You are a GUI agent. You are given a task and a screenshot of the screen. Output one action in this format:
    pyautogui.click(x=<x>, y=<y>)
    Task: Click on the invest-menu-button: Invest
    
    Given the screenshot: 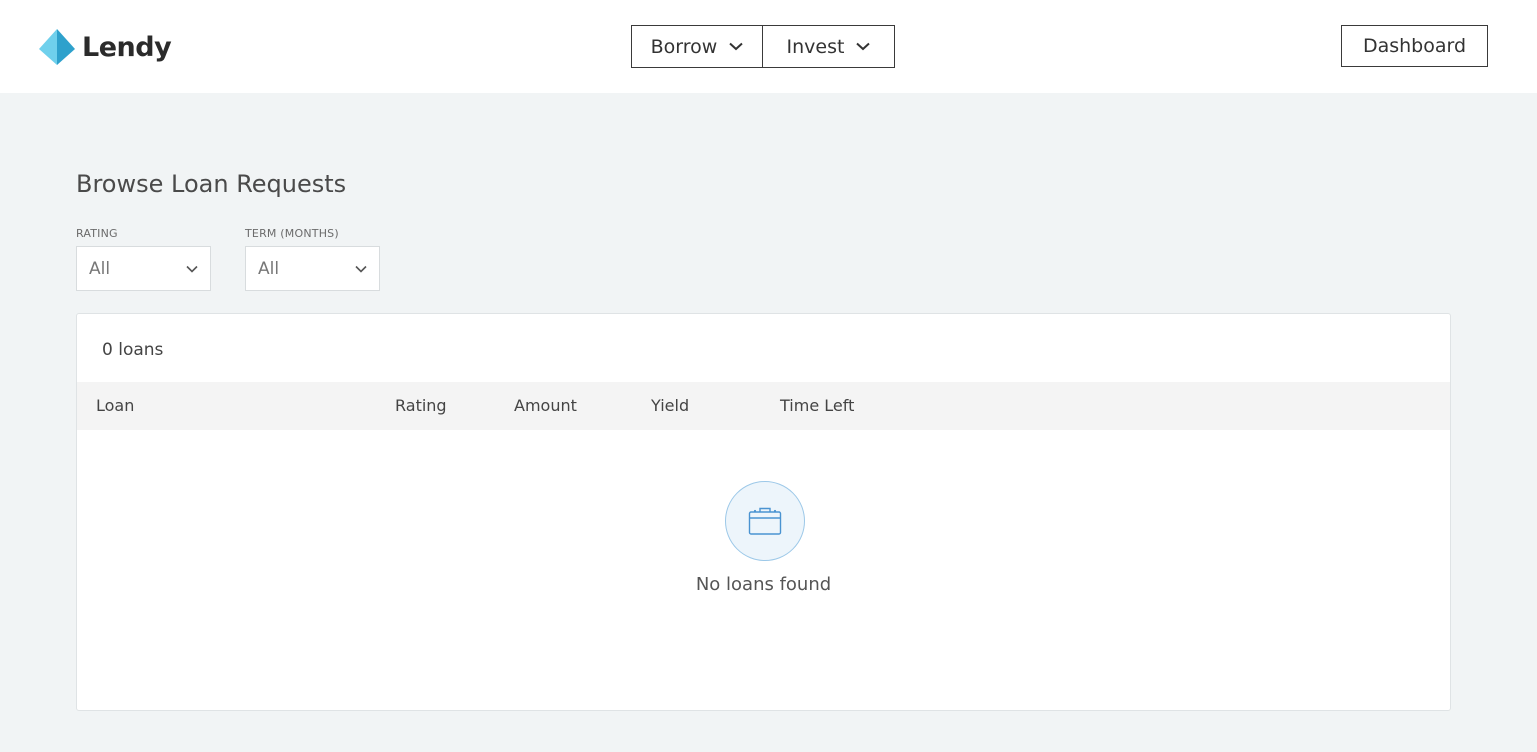 What is the action you would take?
    pyautogui.click(x=828, y=46)
    